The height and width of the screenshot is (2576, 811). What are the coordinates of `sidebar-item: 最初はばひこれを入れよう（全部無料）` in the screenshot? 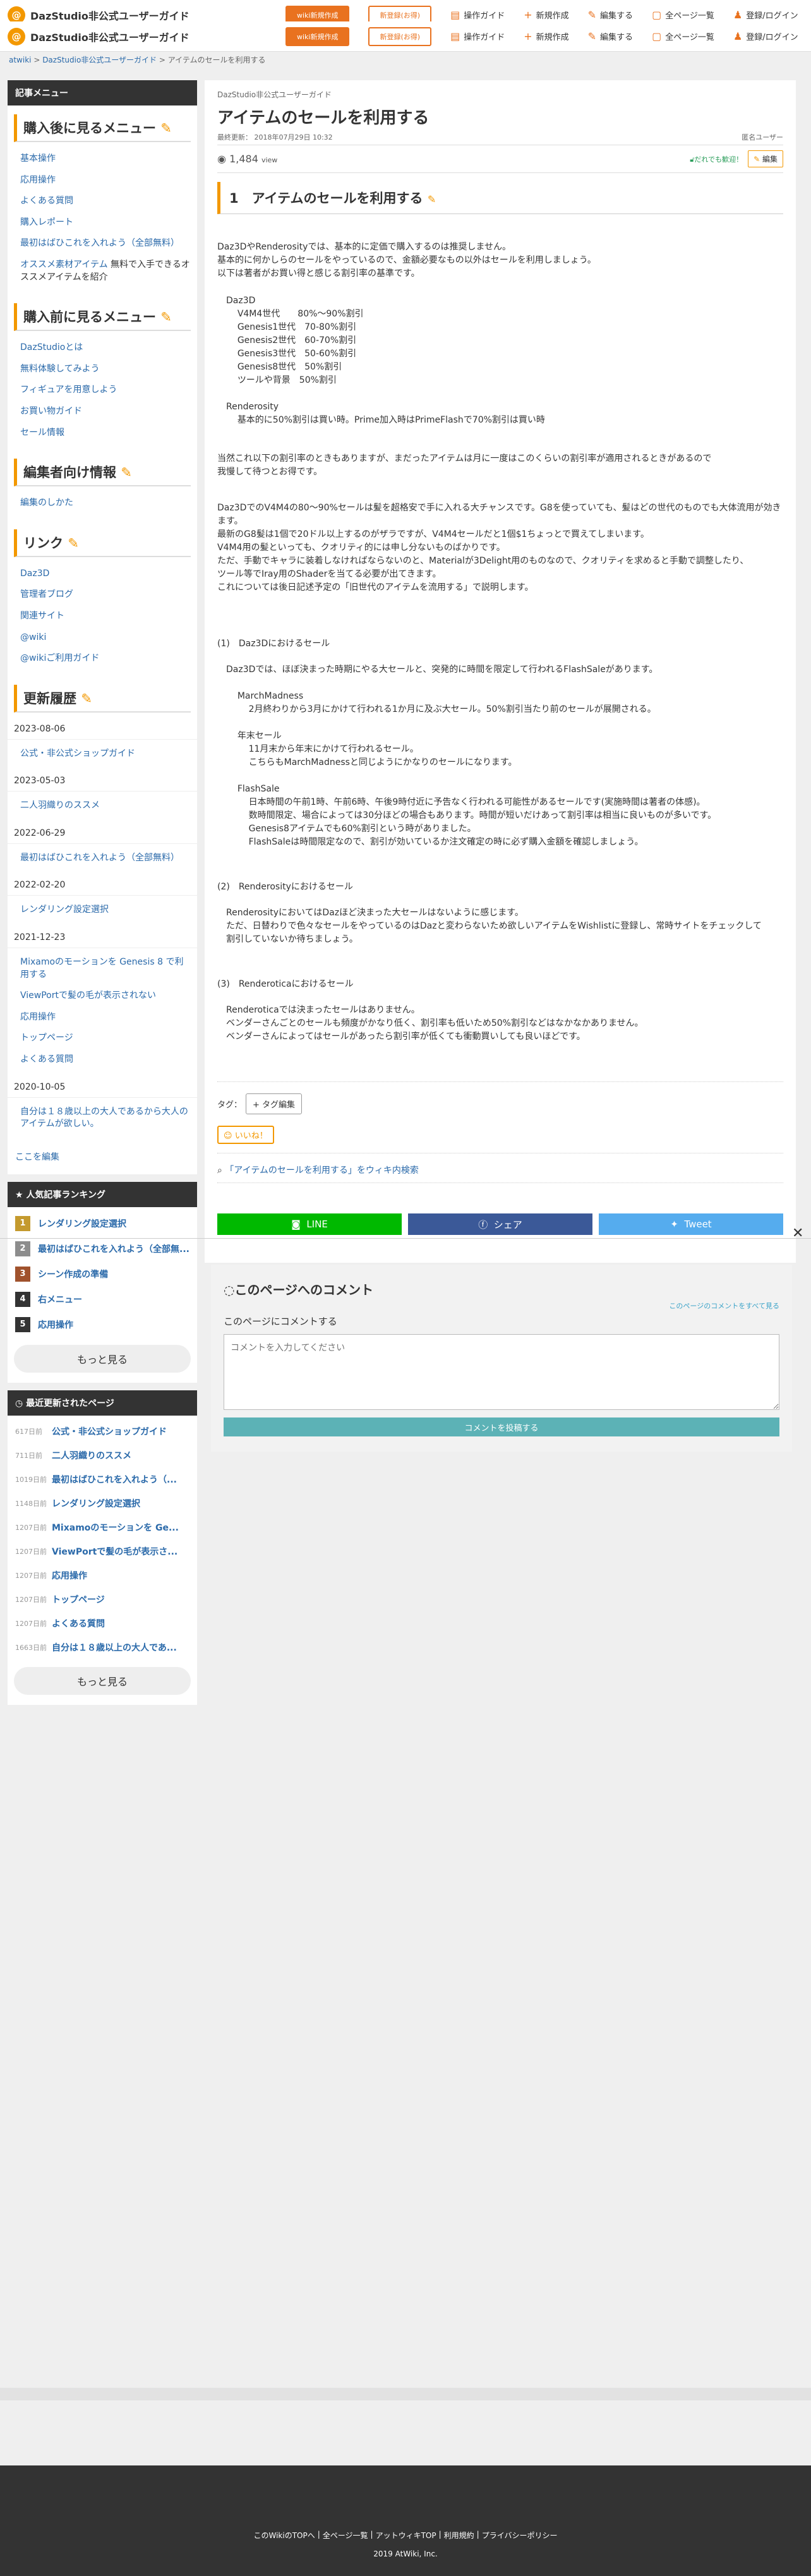 It's located at (105, 244).